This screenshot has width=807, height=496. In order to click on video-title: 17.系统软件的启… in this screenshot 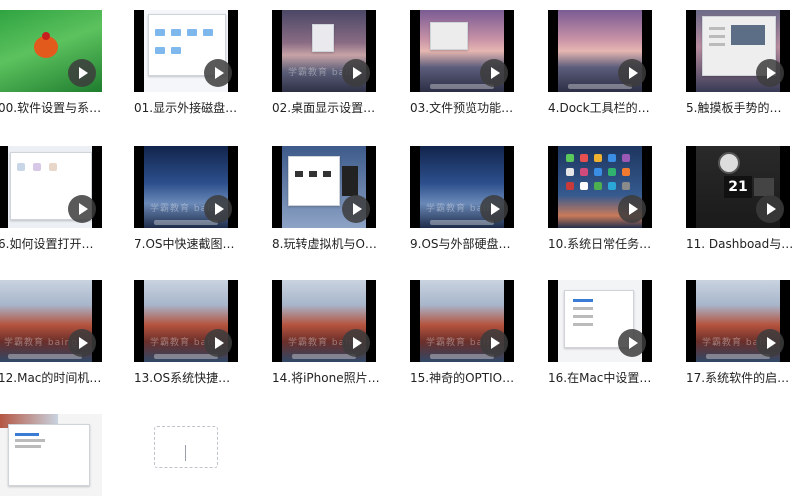, I will do `click(746, 378)`.